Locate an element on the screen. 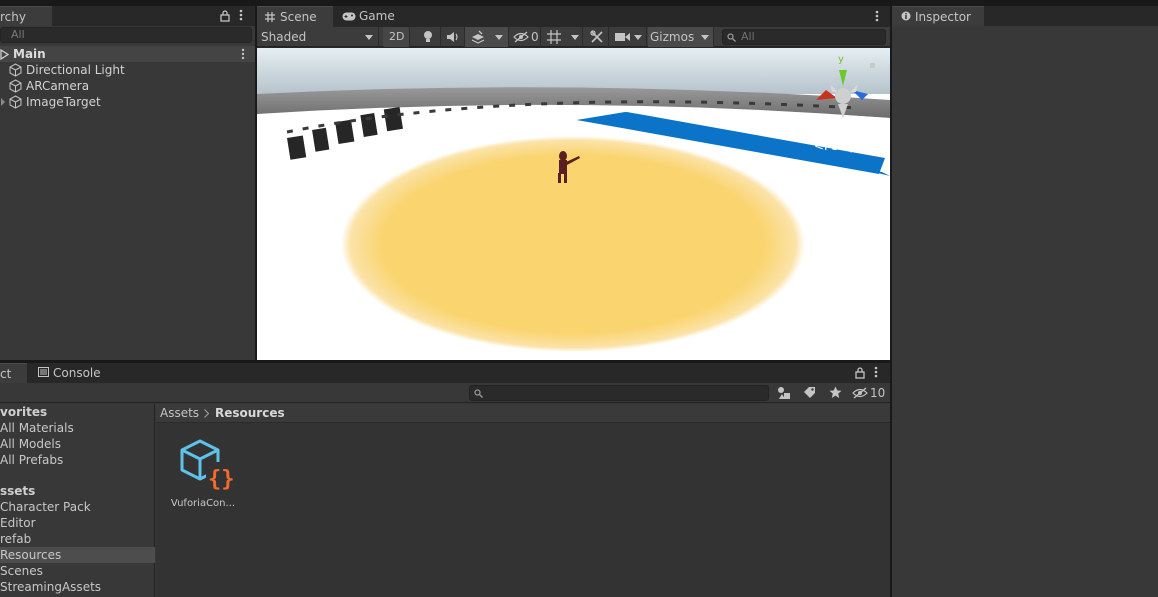 The height and width of the screenshot is (597, 1158). grid-hash-icon is located at coordinates (270, 17).